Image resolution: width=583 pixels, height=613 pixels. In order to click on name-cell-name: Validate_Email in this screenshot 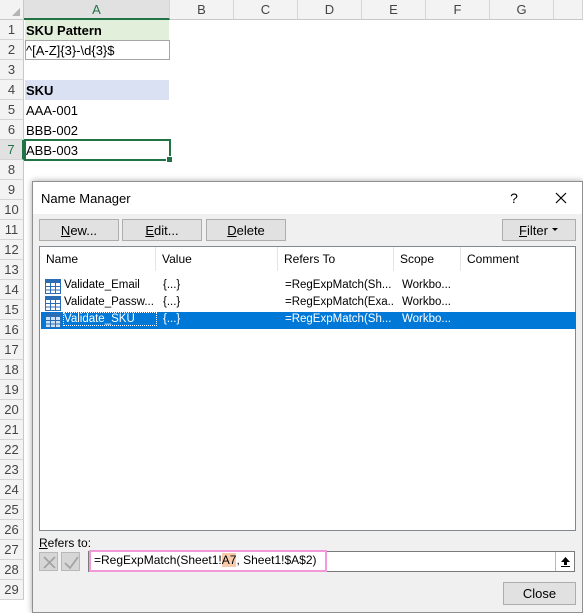, I will do `click(102, 285)`.